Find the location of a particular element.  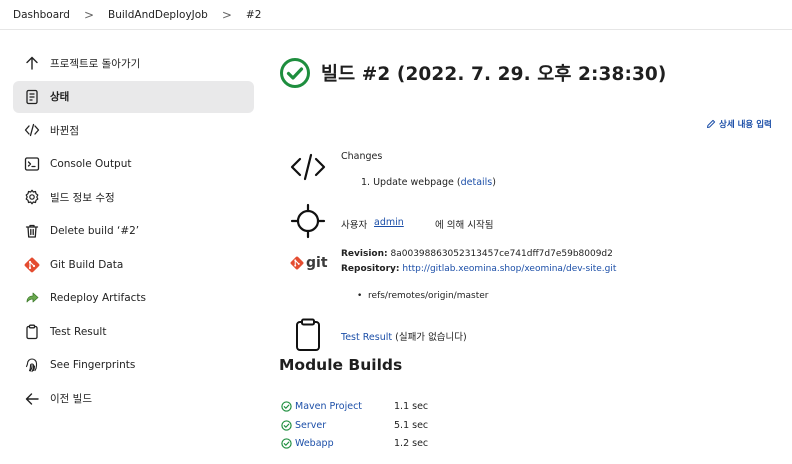

page-header: 빌드 #2 (2022. 7. 29. 오후 2:38:30) is located at coordinates (472, 73).